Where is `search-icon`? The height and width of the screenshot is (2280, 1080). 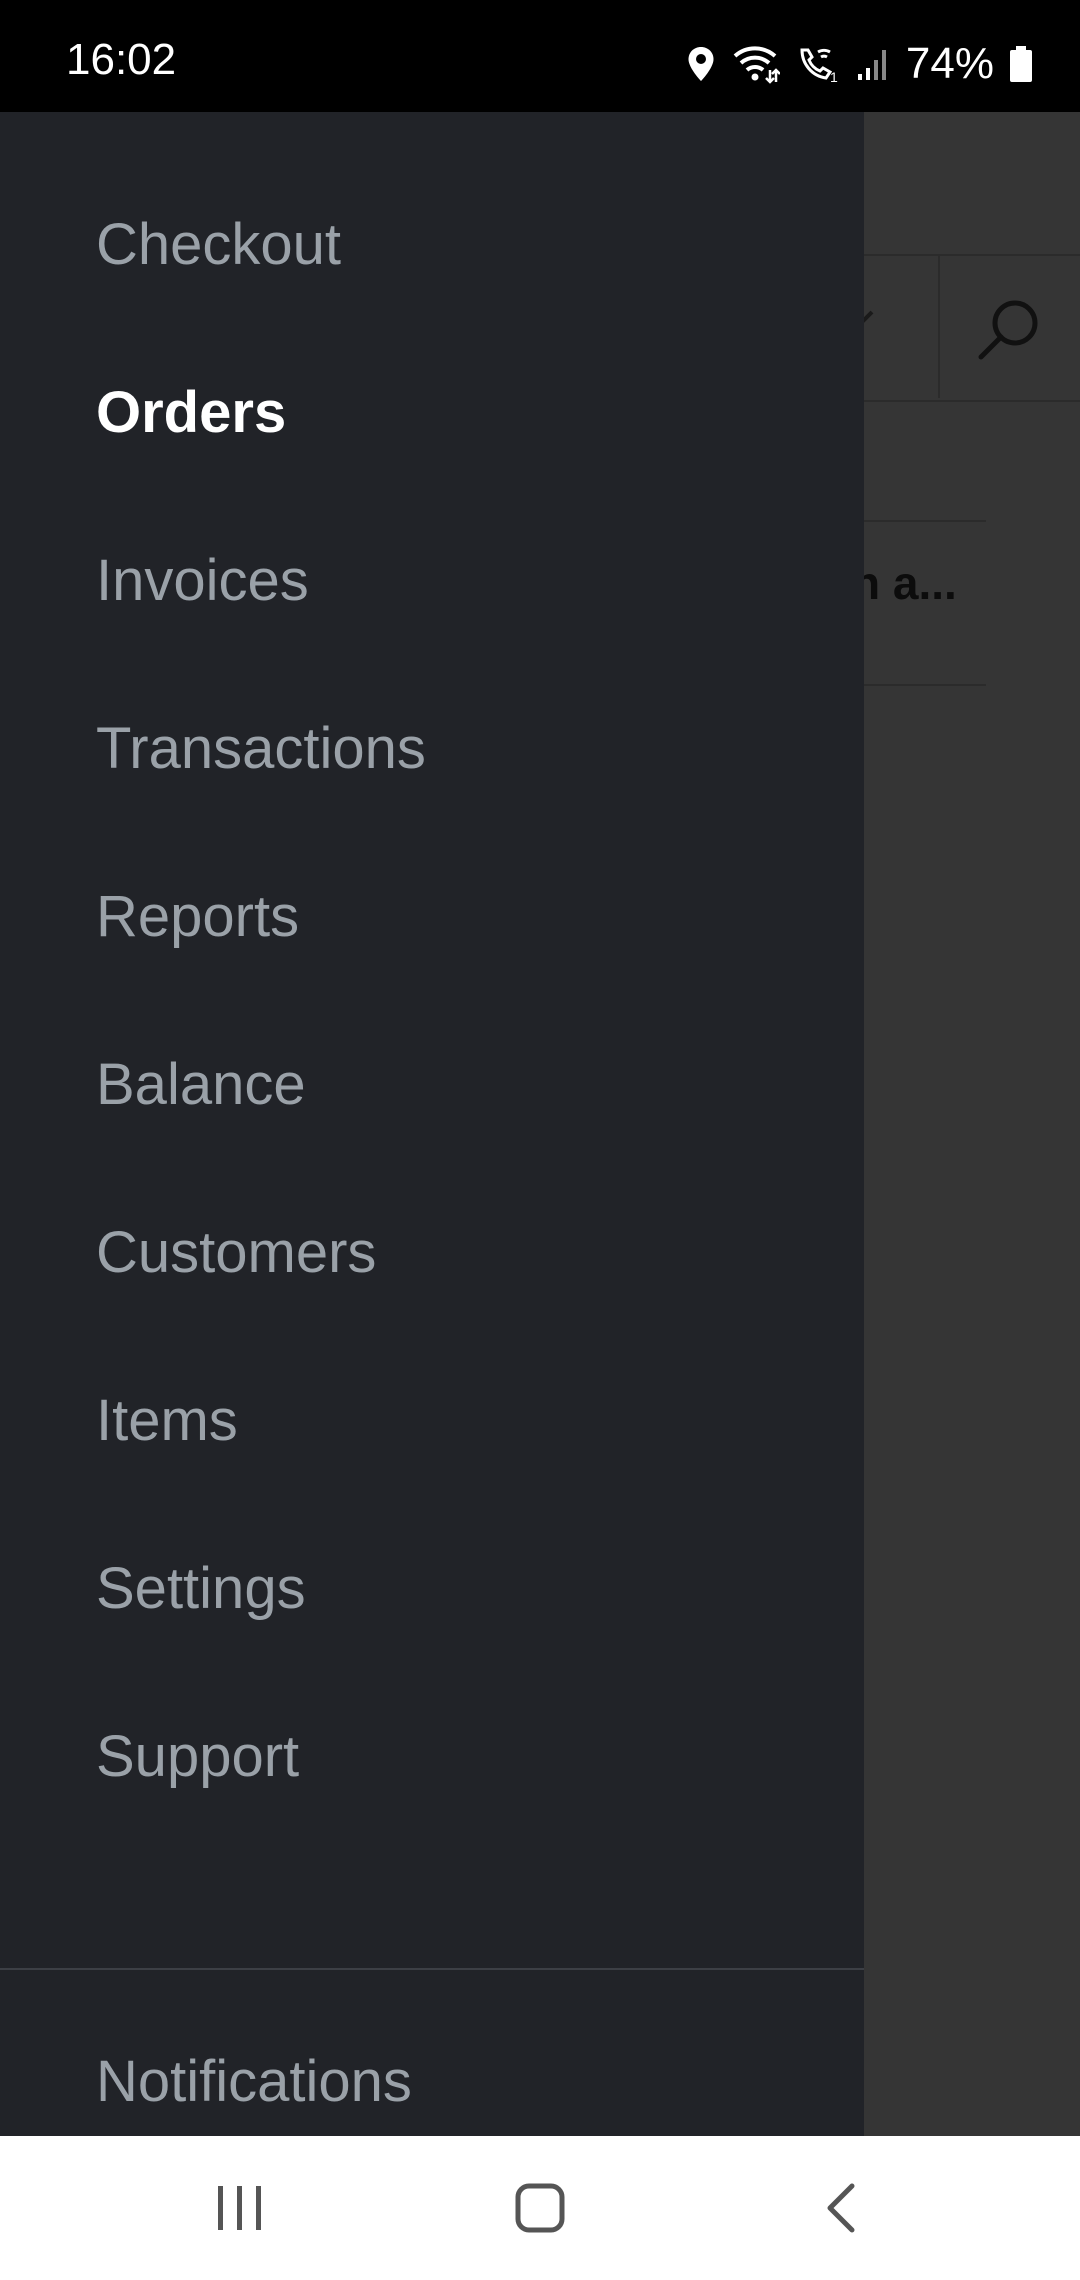
search-icon is located at coordinates (1009, 331).